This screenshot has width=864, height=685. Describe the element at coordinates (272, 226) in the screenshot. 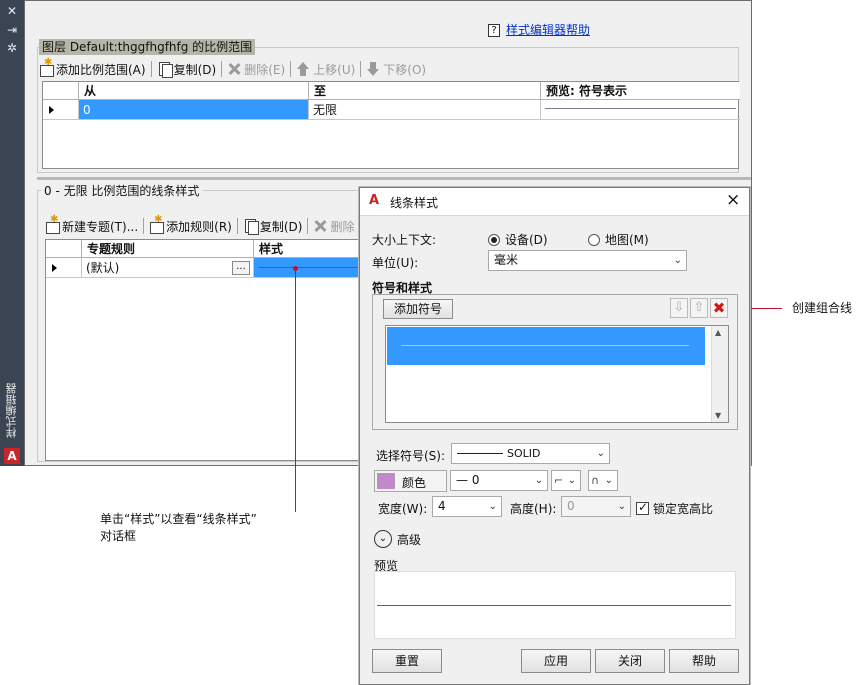

I see `copy-rule-button: 复制(D)` at that location.